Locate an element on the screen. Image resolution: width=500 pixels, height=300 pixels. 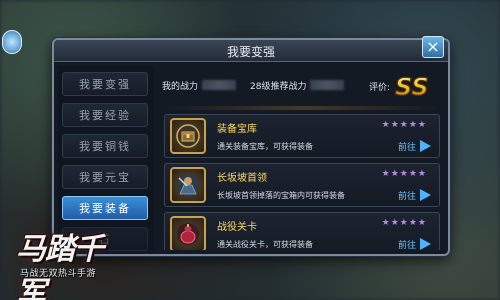
list-top-divider is located at coordinates (302, 108).